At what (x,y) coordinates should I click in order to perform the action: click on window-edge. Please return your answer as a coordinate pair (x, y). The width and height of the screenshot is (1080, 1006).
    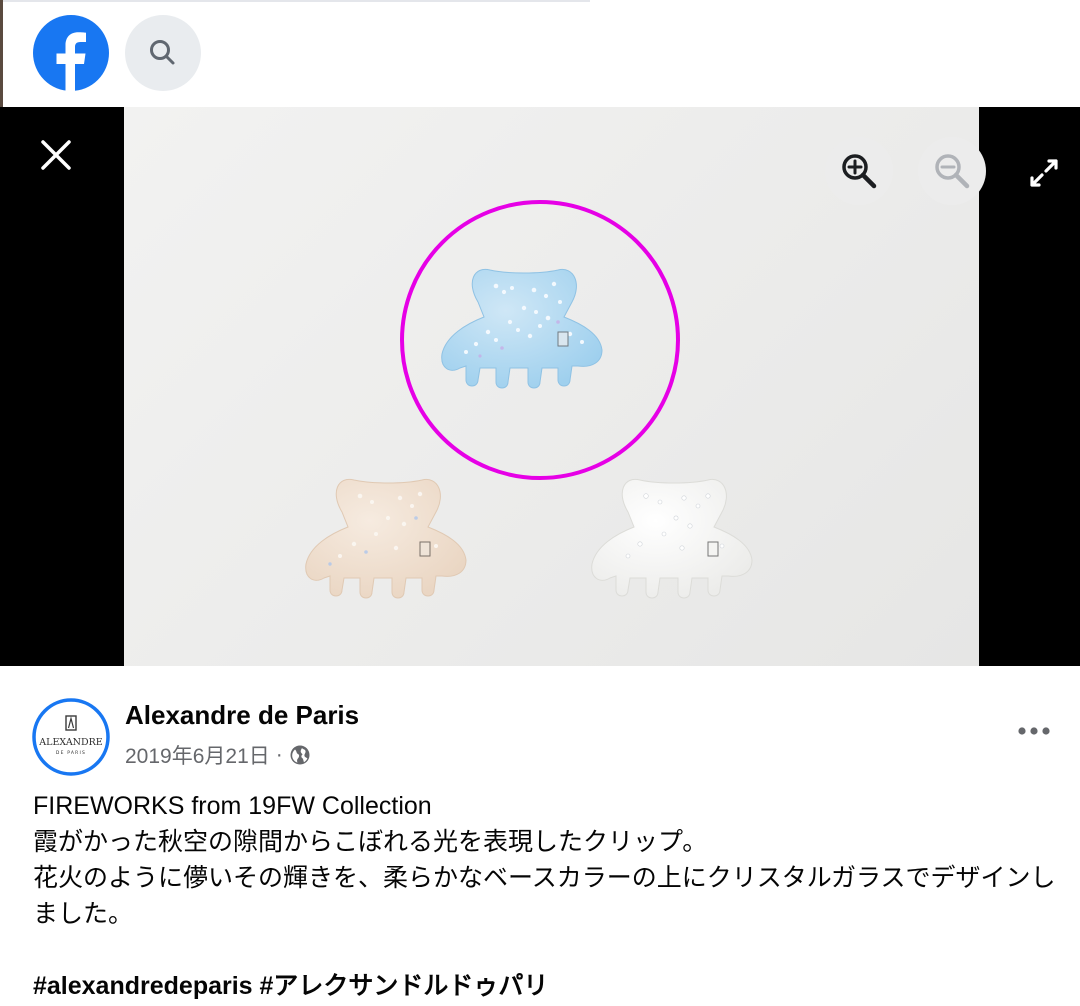
    Looking at the image, I should click on (1, 53).